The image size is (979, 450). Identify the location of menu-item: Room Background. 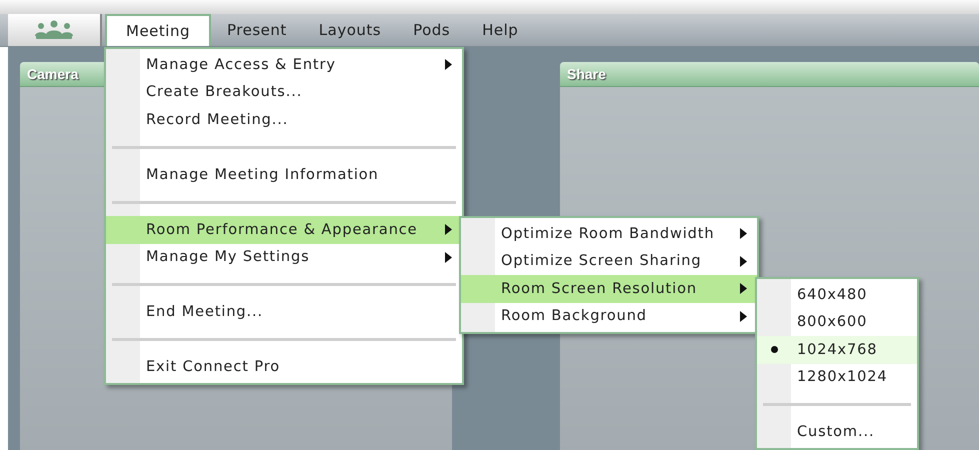
(609, 316).